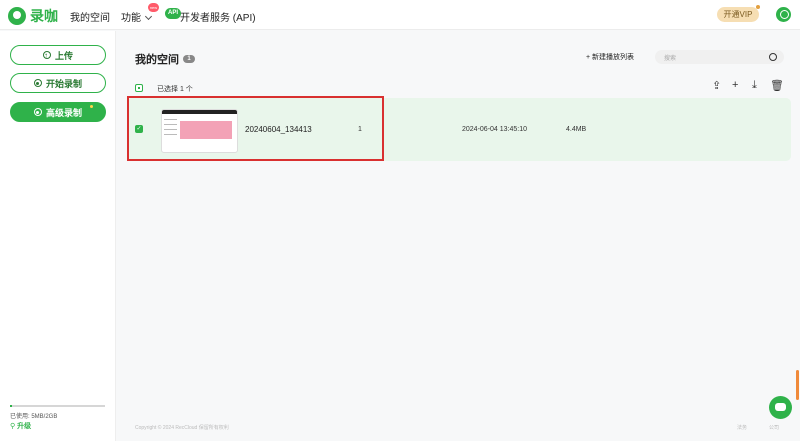  Describe the element at coordinates (90, 16) in the screenshot. I see `nav-my-space: 我的空间` at that location.